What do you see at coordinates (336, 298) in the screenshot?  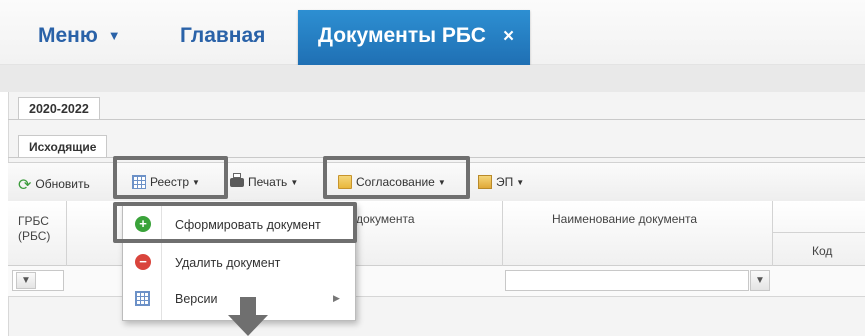 I see `chevron-right-icon: ▶` at bounding box center [336, 298].